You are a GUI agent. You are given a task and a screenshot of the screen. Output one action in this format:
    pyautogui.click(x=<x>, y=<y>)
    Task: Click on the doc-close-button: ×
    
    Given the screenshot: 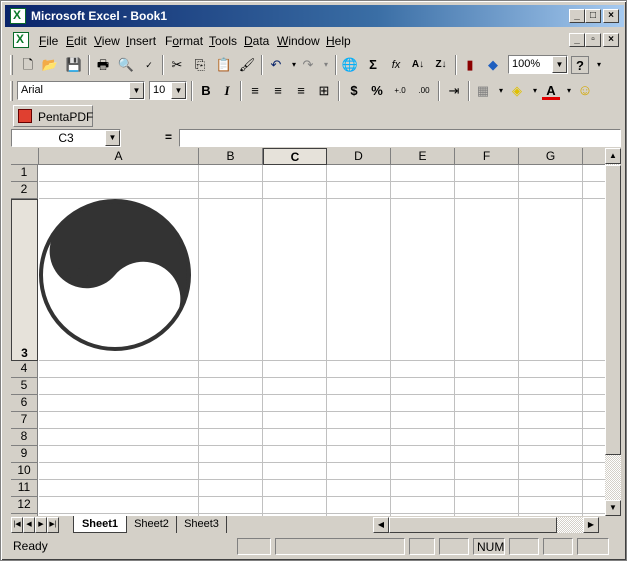 What is the action you would take?
    pyautogui.click(x=611, y=40)
    